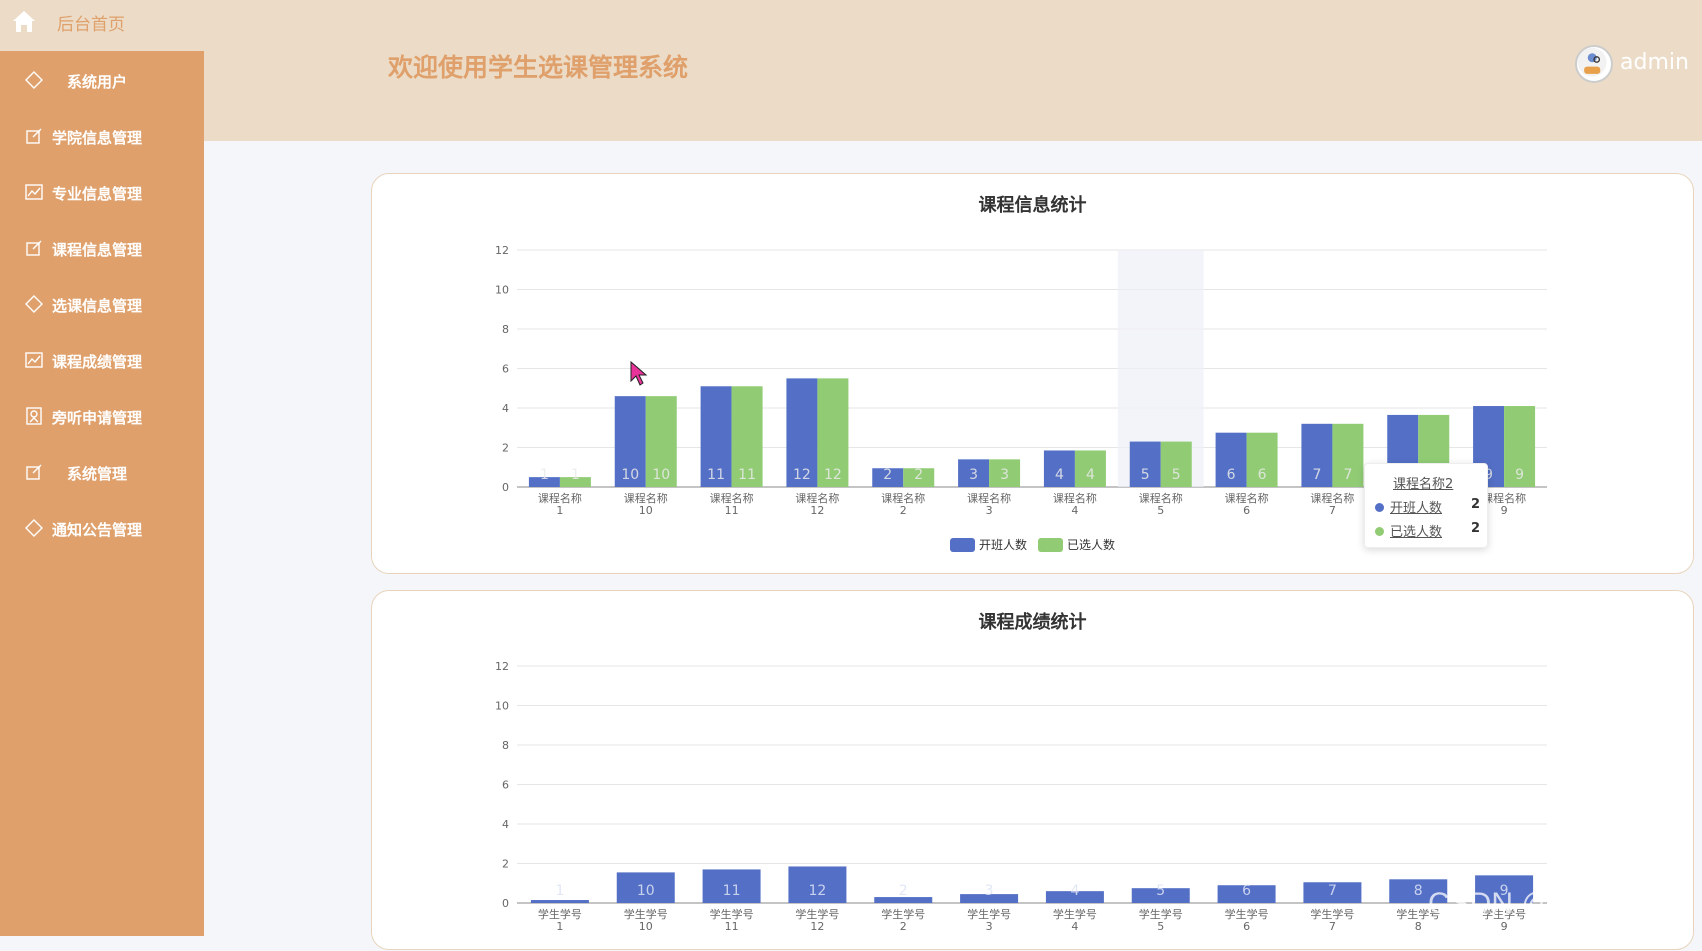  What do you see at coordinates (1416, 532) in the screenshot?
I see `tooltip-series-name: 已选人数` at bounding box center [1416, 532].